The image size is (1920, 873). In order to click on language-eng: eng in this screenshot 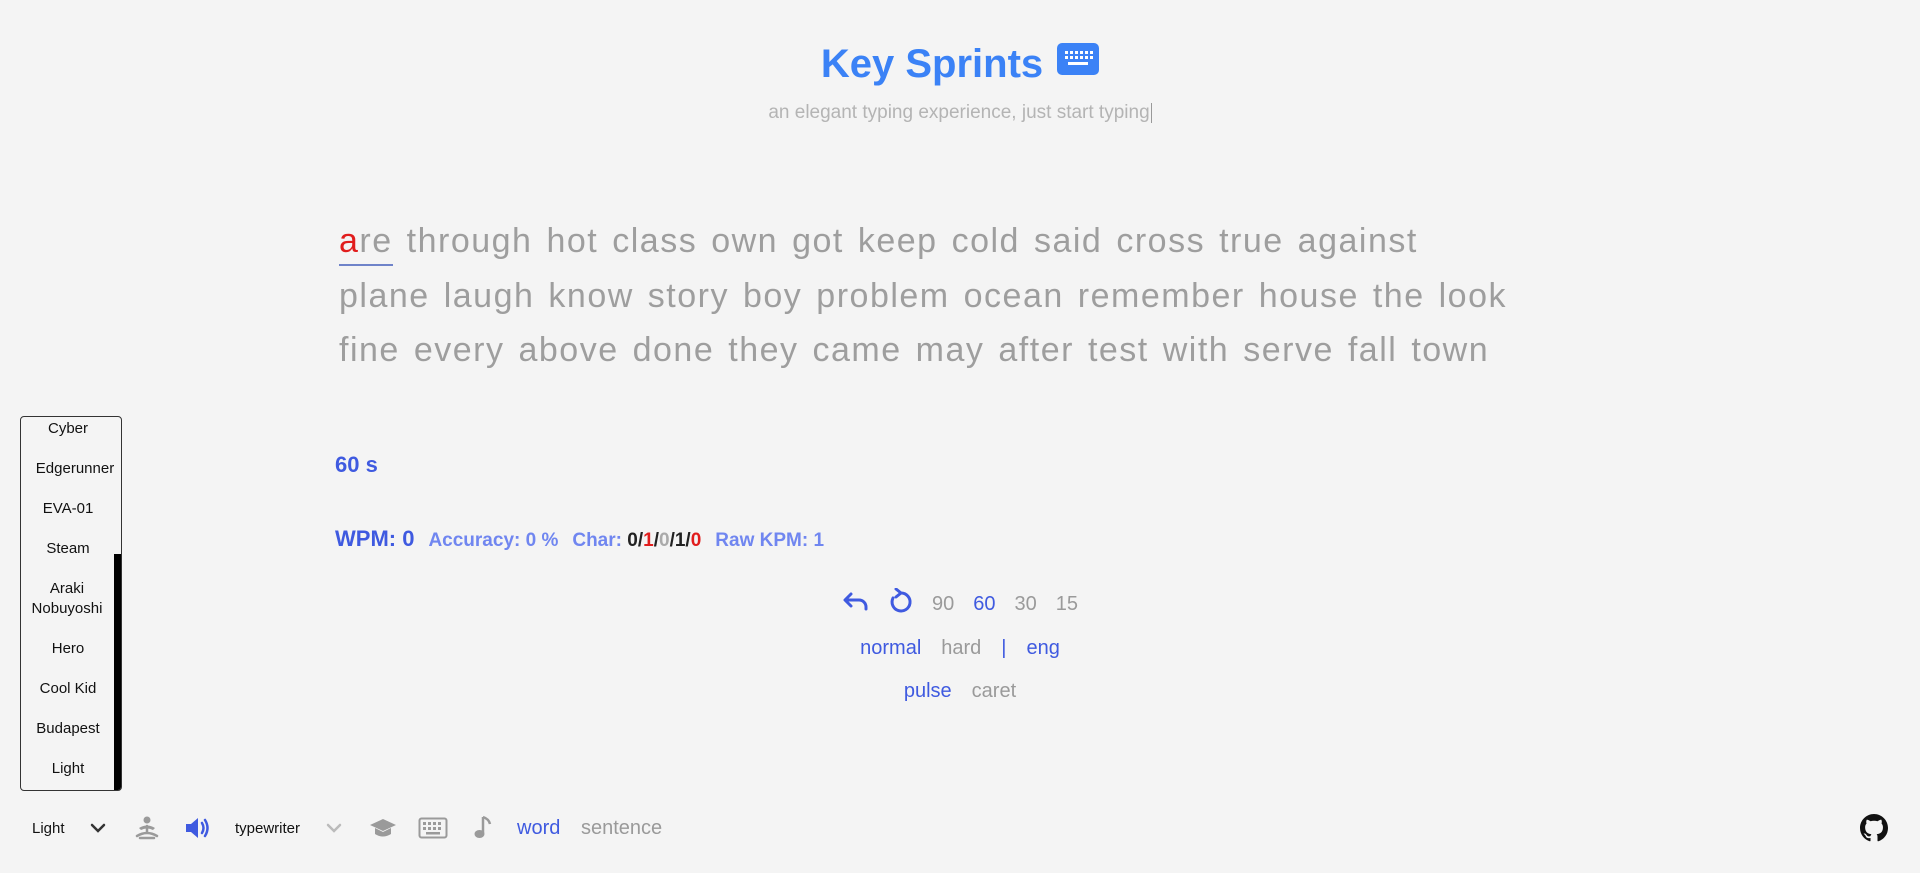, I will do `click(1043, 648)`.